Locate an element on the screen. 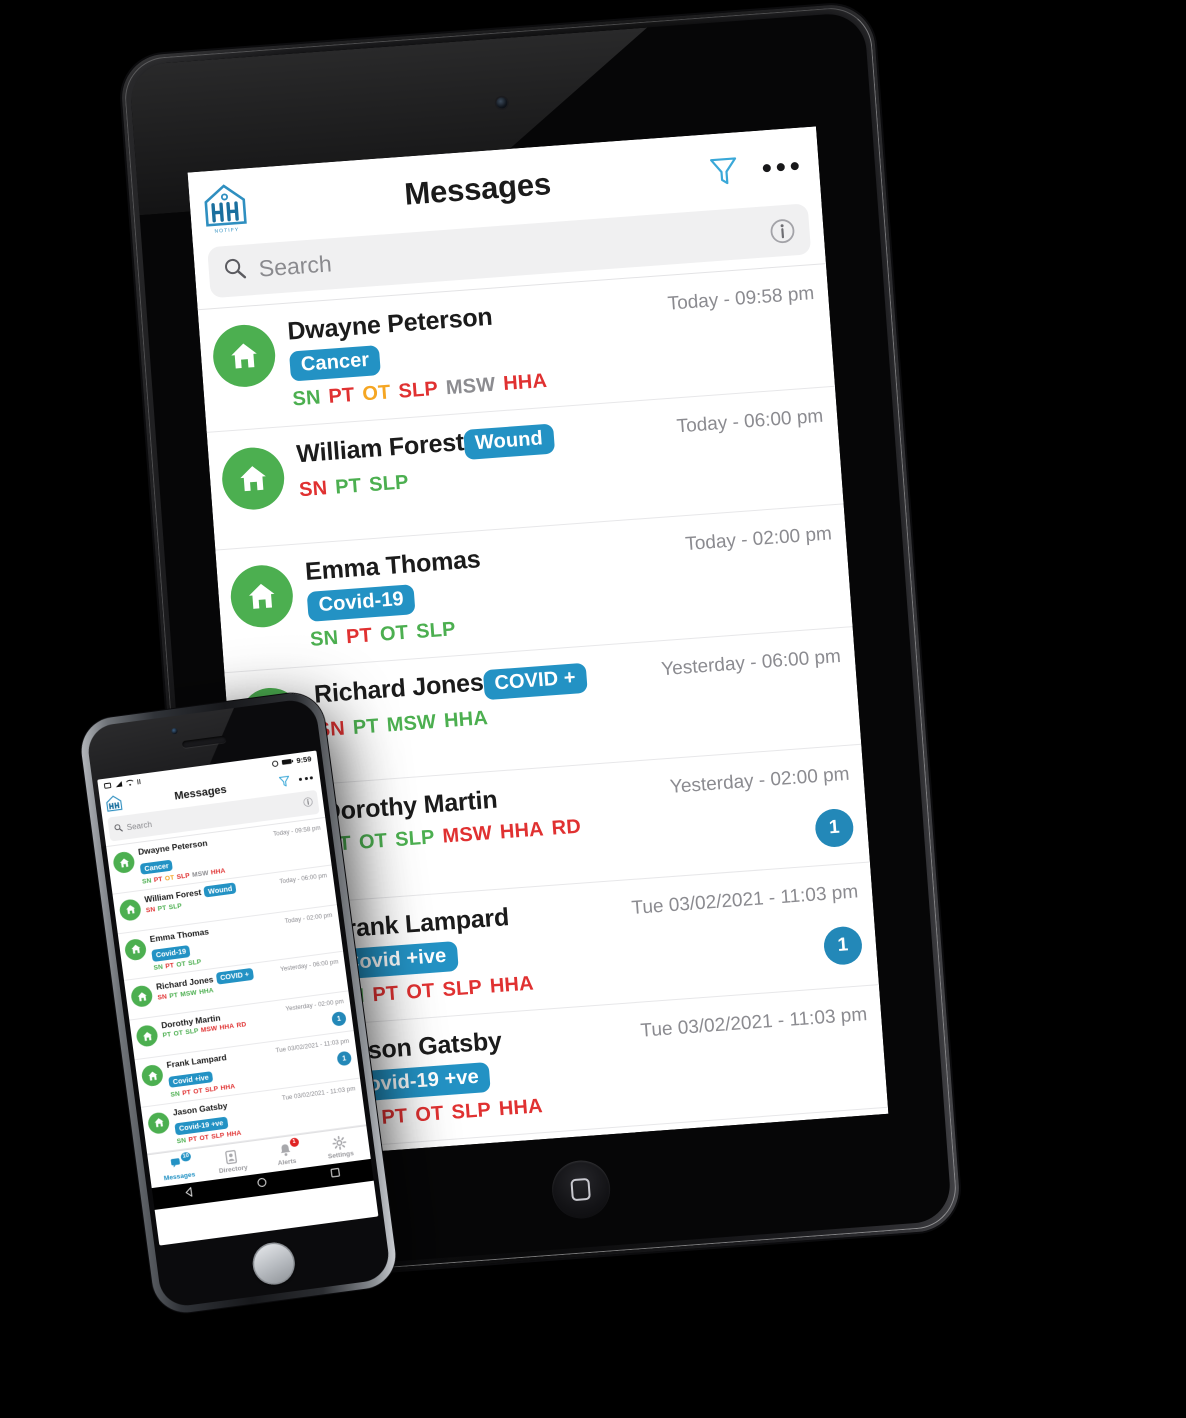  patient-name: Emma Thomas is located at coordinates (393, 566).